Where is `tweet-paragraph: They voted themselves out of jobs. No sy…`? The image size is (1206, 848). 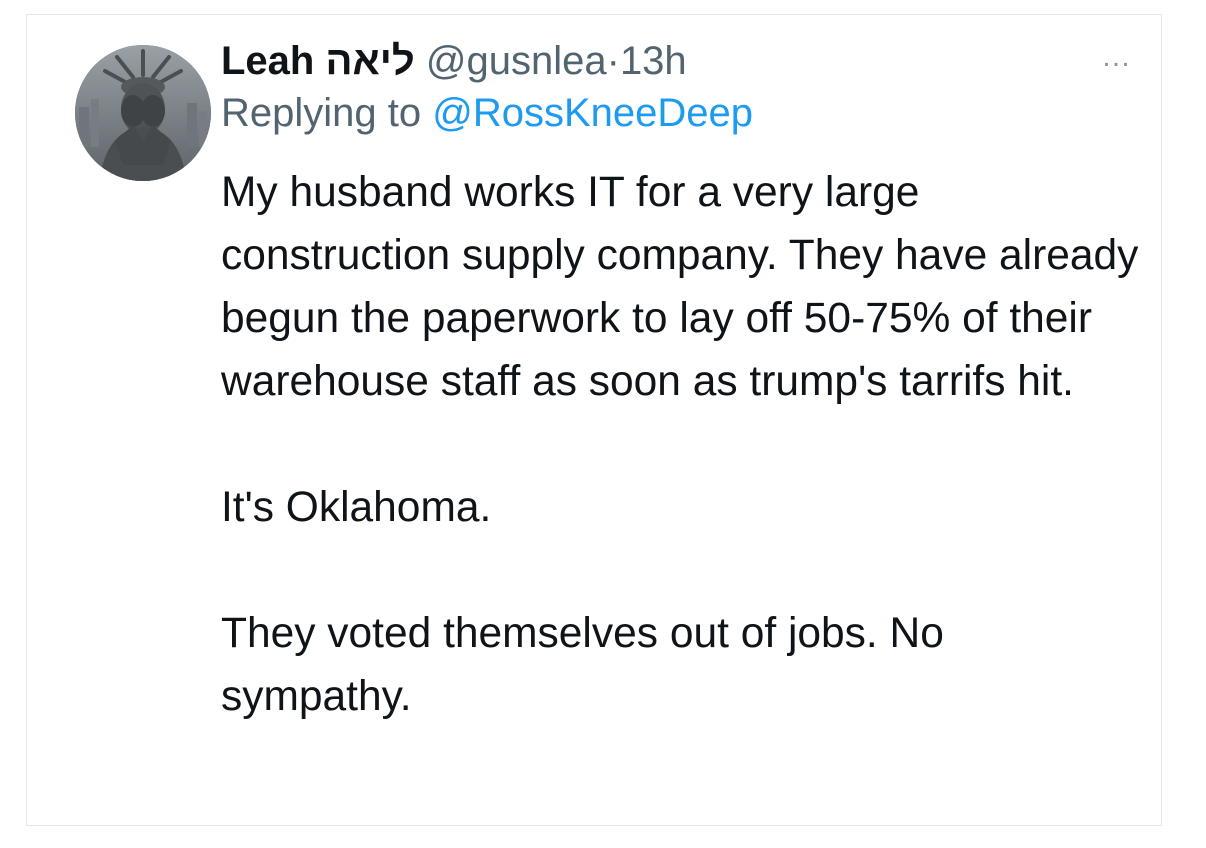
tweet-paragraph: They voted themselves out of jobs. No sy… is located at coordinates (582, 665).